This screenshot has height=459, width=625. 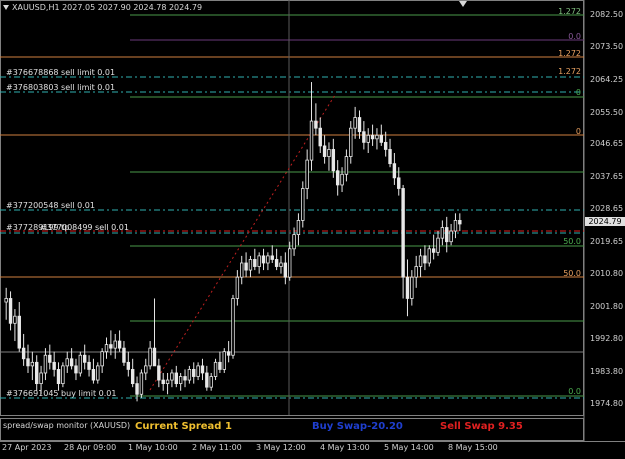 What do you see at coordinates (61, 393) in the screenshot?
I see `order-label: #376691045 buy limit 0.01` at bounding box center [61, 393].